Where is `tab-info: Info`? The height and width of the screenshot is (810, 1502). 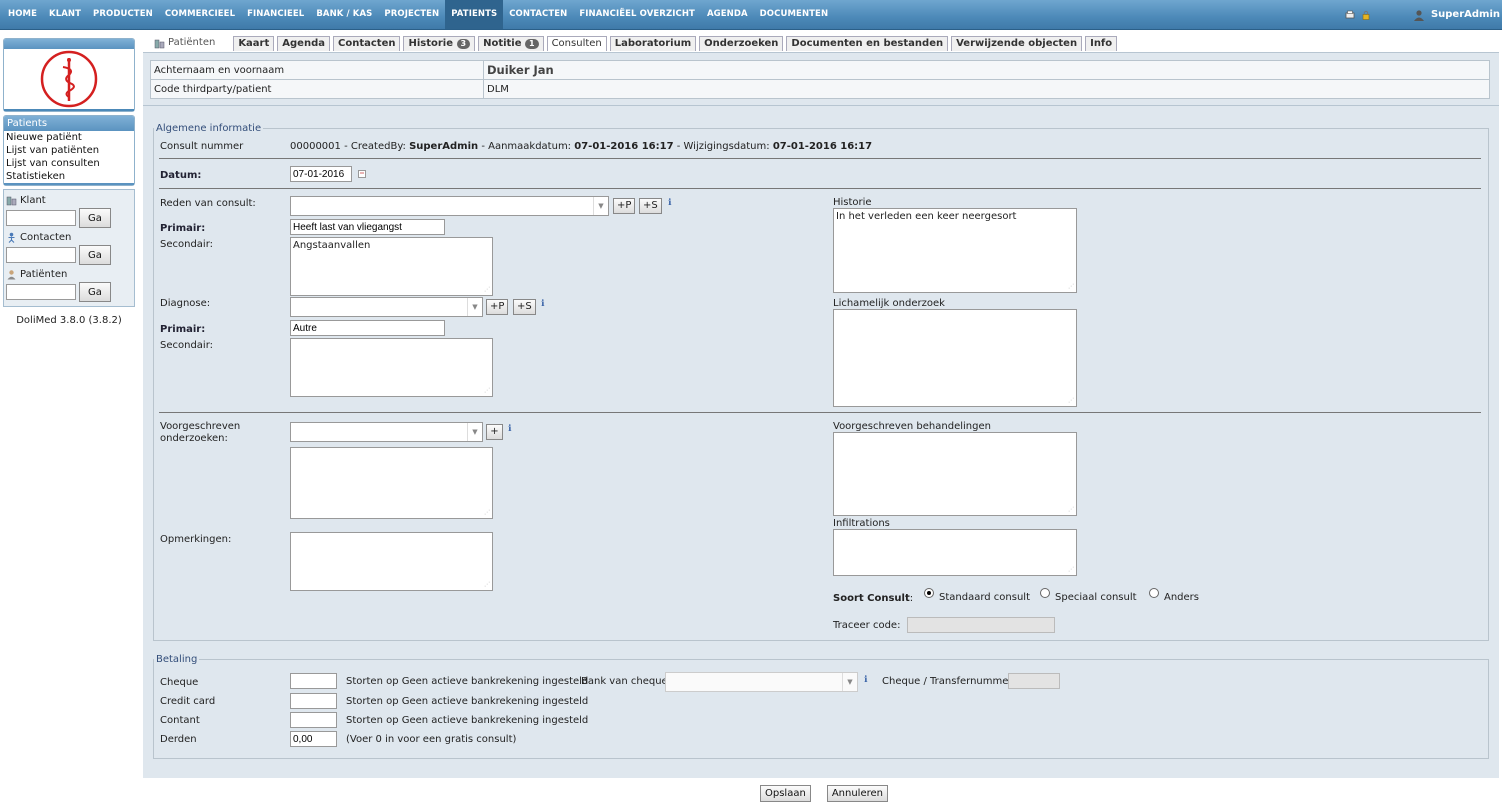 tab-info: Info is located at coordinates (1101, 43).